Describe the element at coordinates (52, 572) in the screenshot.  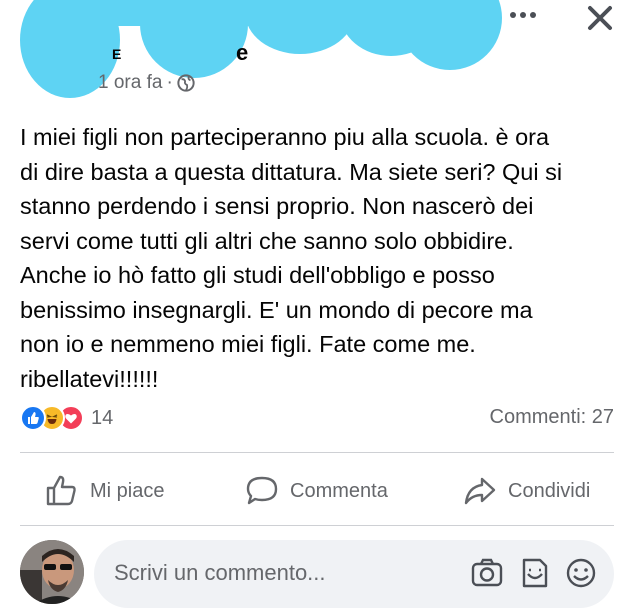
I see `avatar` at that location.